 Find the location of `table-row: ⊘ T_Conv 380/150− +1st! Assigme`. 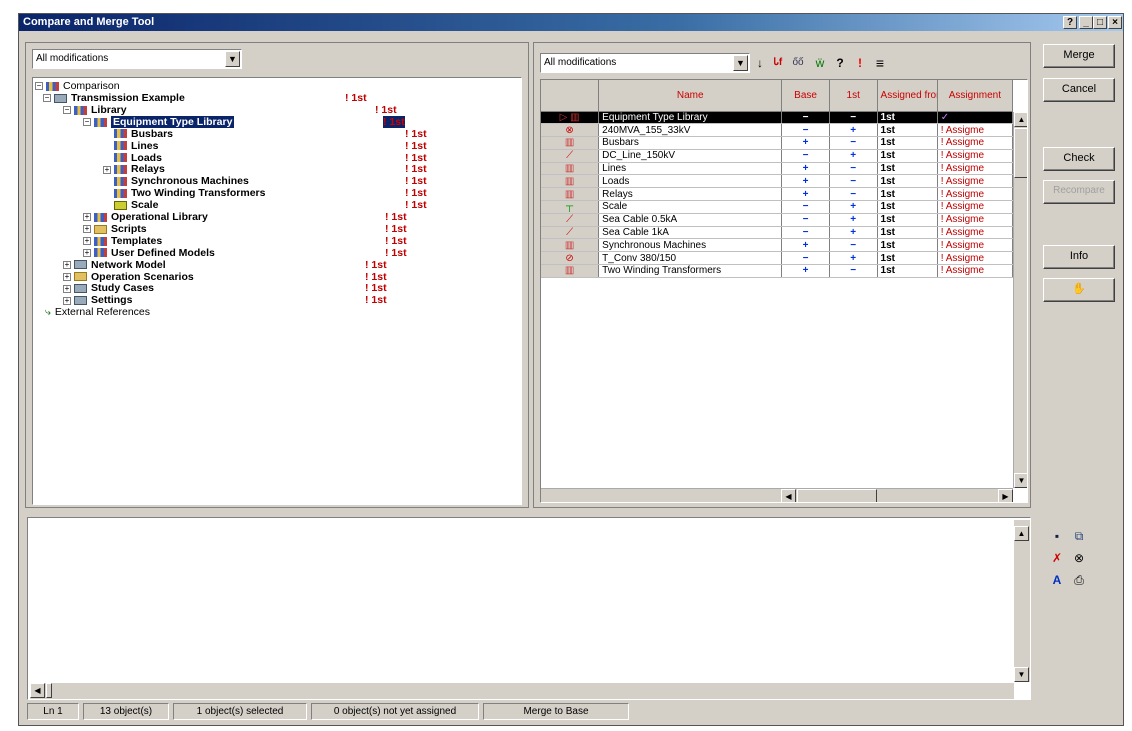

table-row: ⊘ T_Conv 380/150− +1st! Assigme is located at coordinates (777, 258).